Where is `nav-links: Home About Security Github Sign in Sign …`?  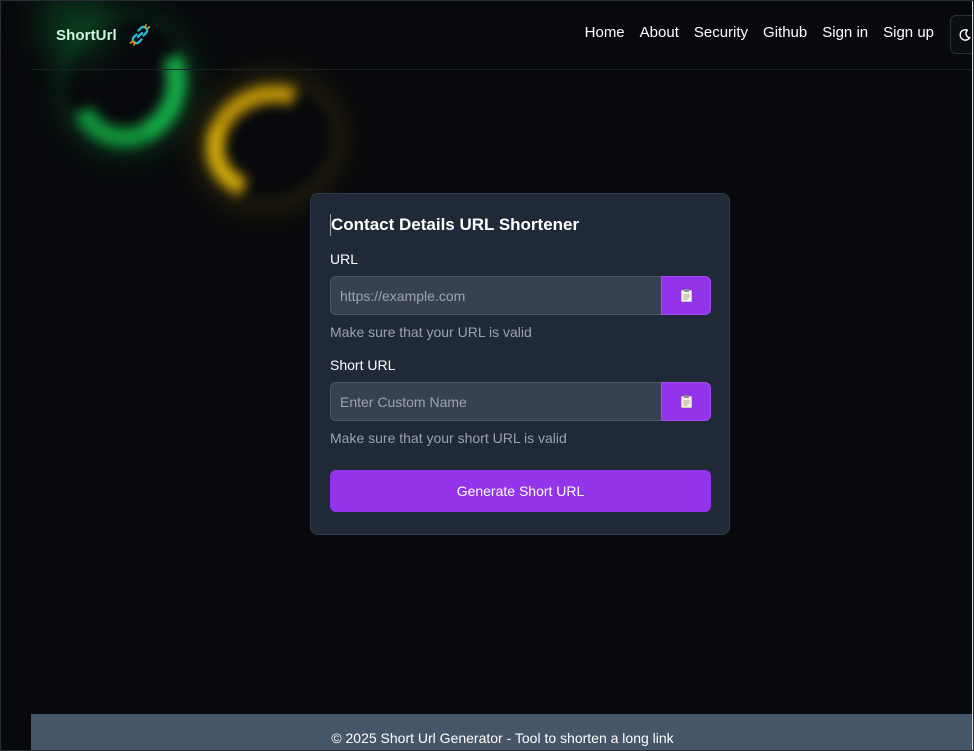 nav-links: Home About Security Github Sign in Sign … is located at coordinates (759, 32).